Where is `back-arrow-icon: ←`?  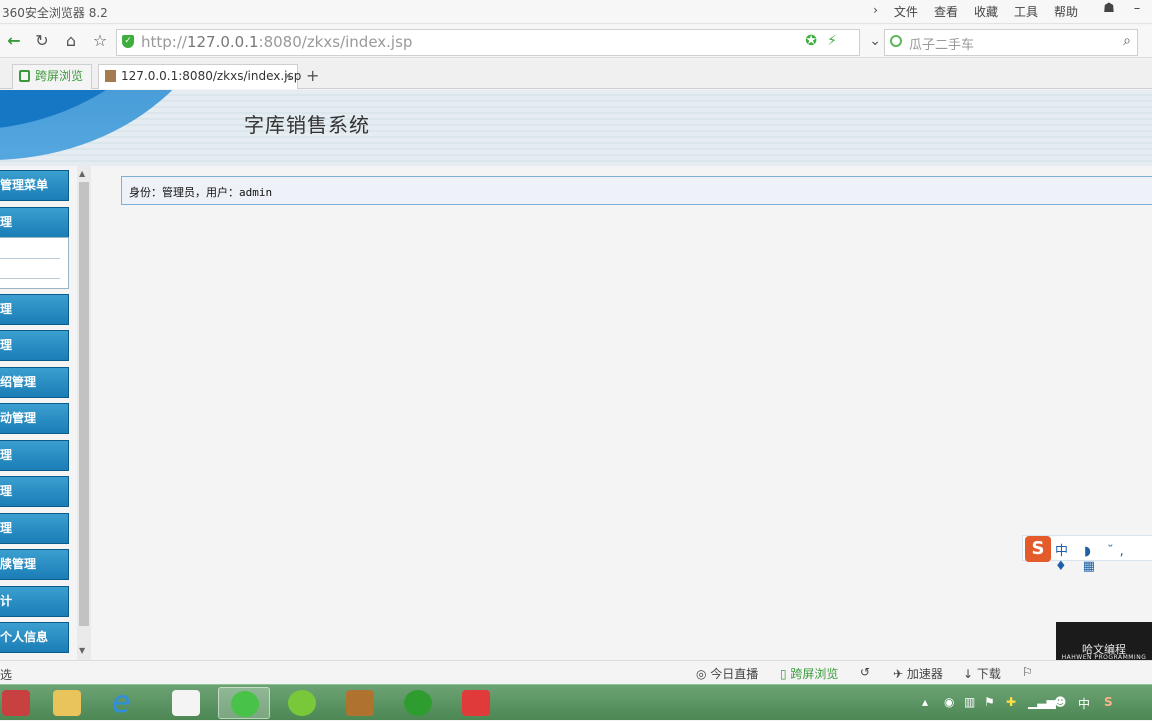 back-arrow-icon: ← is located at coordinates (14, 41).